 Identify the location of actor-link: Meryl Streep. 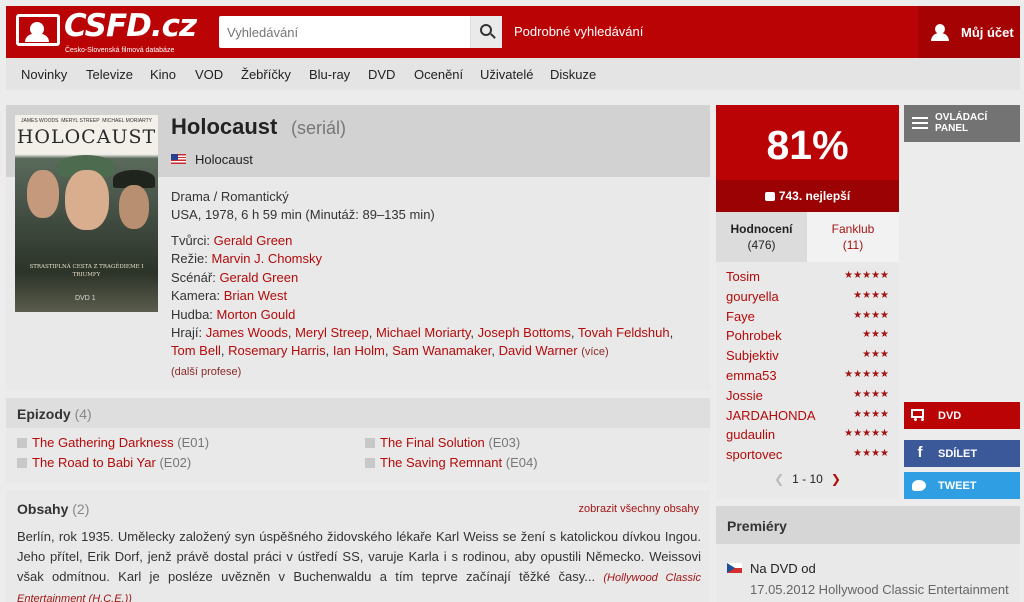
(332, 332).